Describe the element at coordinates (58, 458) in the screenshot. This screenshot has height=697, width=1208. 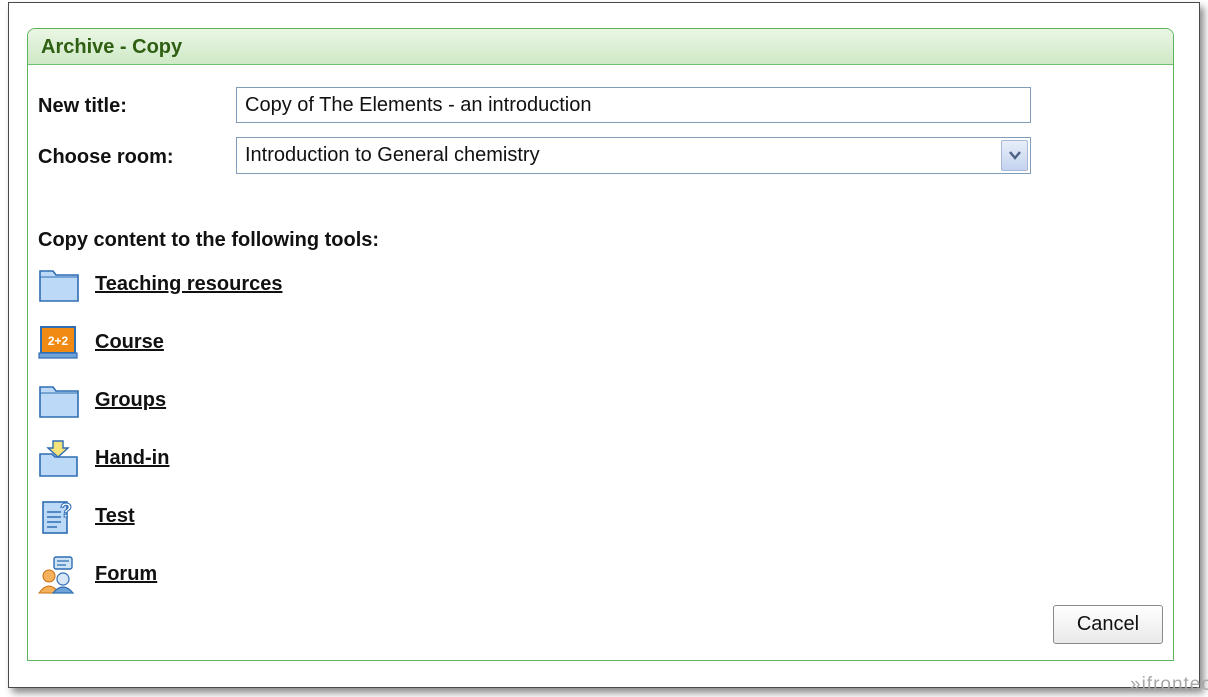
I see `hand-in-icon` at that location.